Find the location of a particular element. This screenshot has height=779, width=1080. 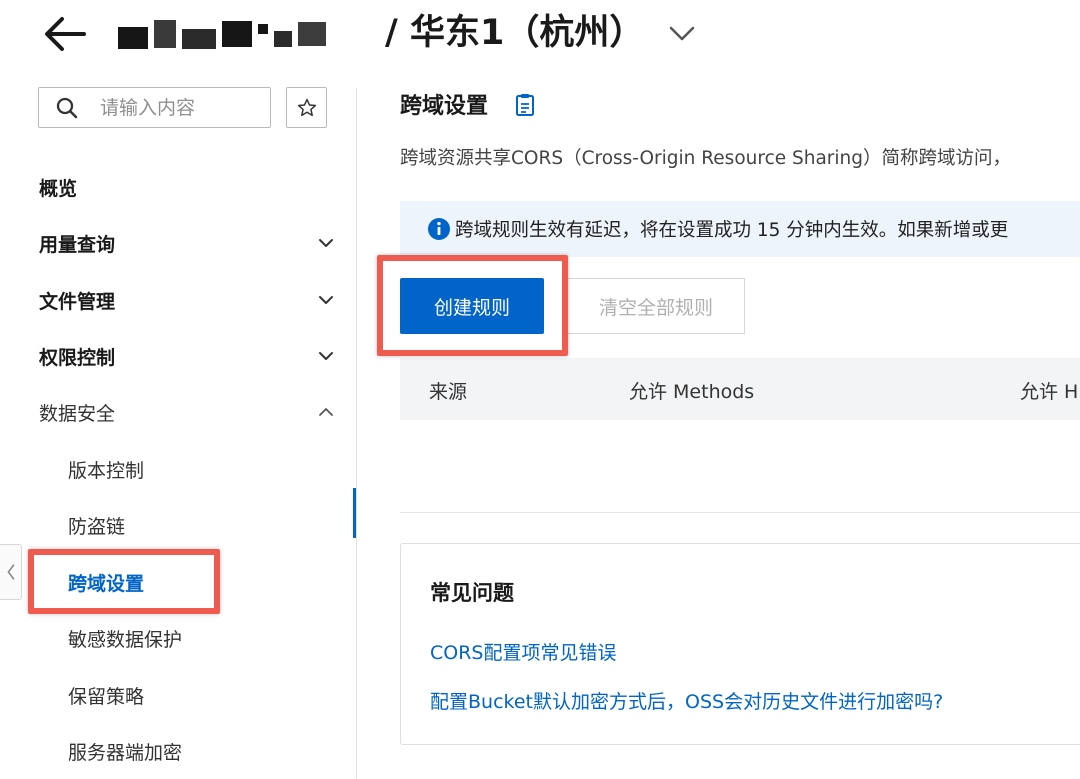

sidebar-item-label: 数据安全 is located at coordinates (77, 413).